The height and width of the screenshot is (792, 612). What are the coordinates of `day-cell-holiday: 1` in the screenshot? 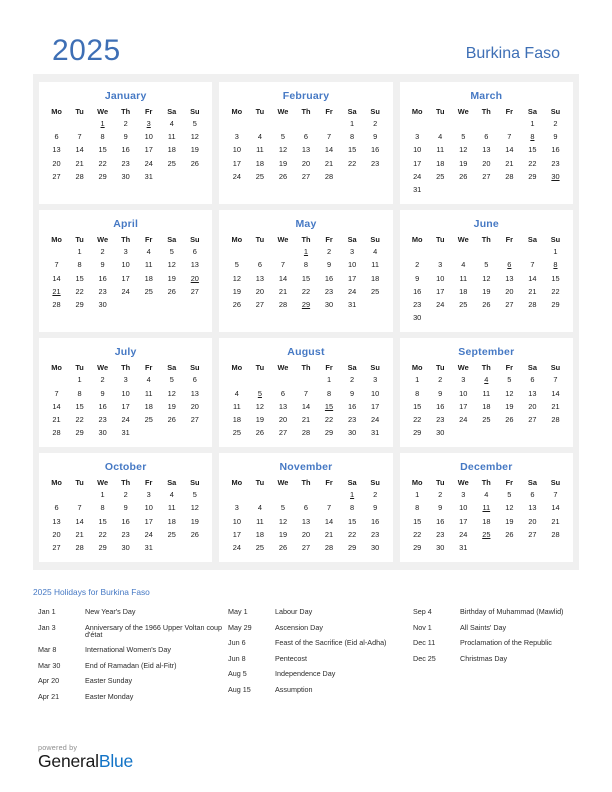 It's located at (305, 251).